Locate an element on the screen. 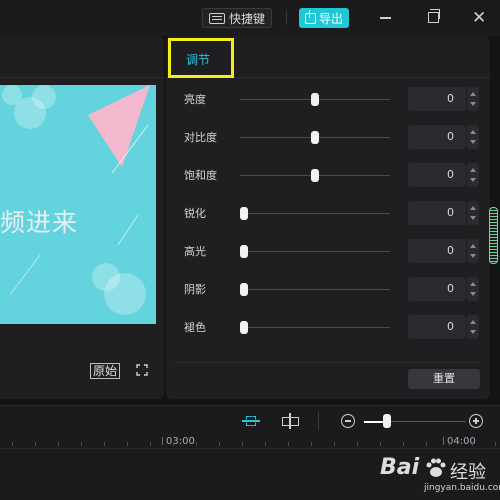 This screenshot has width=500, height=500. split-icon is located at coordinates (251, 421).